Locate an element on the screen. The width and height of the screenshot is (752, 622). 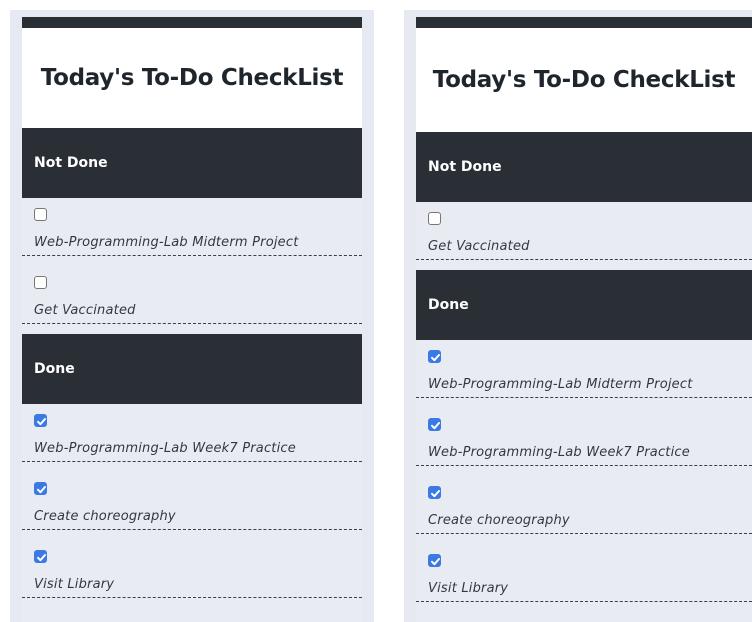
not-done-list: Get Vaccinated is located at coordinates (584, 236).